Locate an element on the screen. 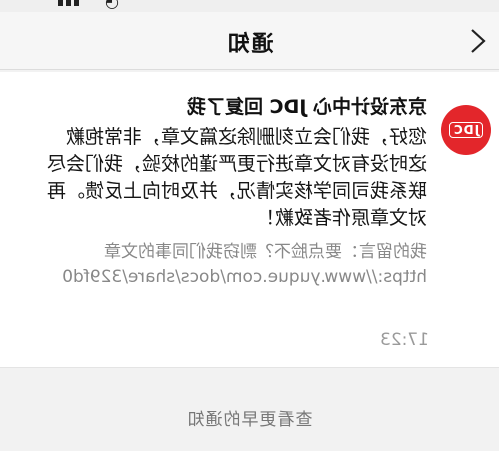 The height and width of the screenshot is (451, 499). view-earlier-notifications-link: 查看更早的通知 is located at coordinates (249, 417).